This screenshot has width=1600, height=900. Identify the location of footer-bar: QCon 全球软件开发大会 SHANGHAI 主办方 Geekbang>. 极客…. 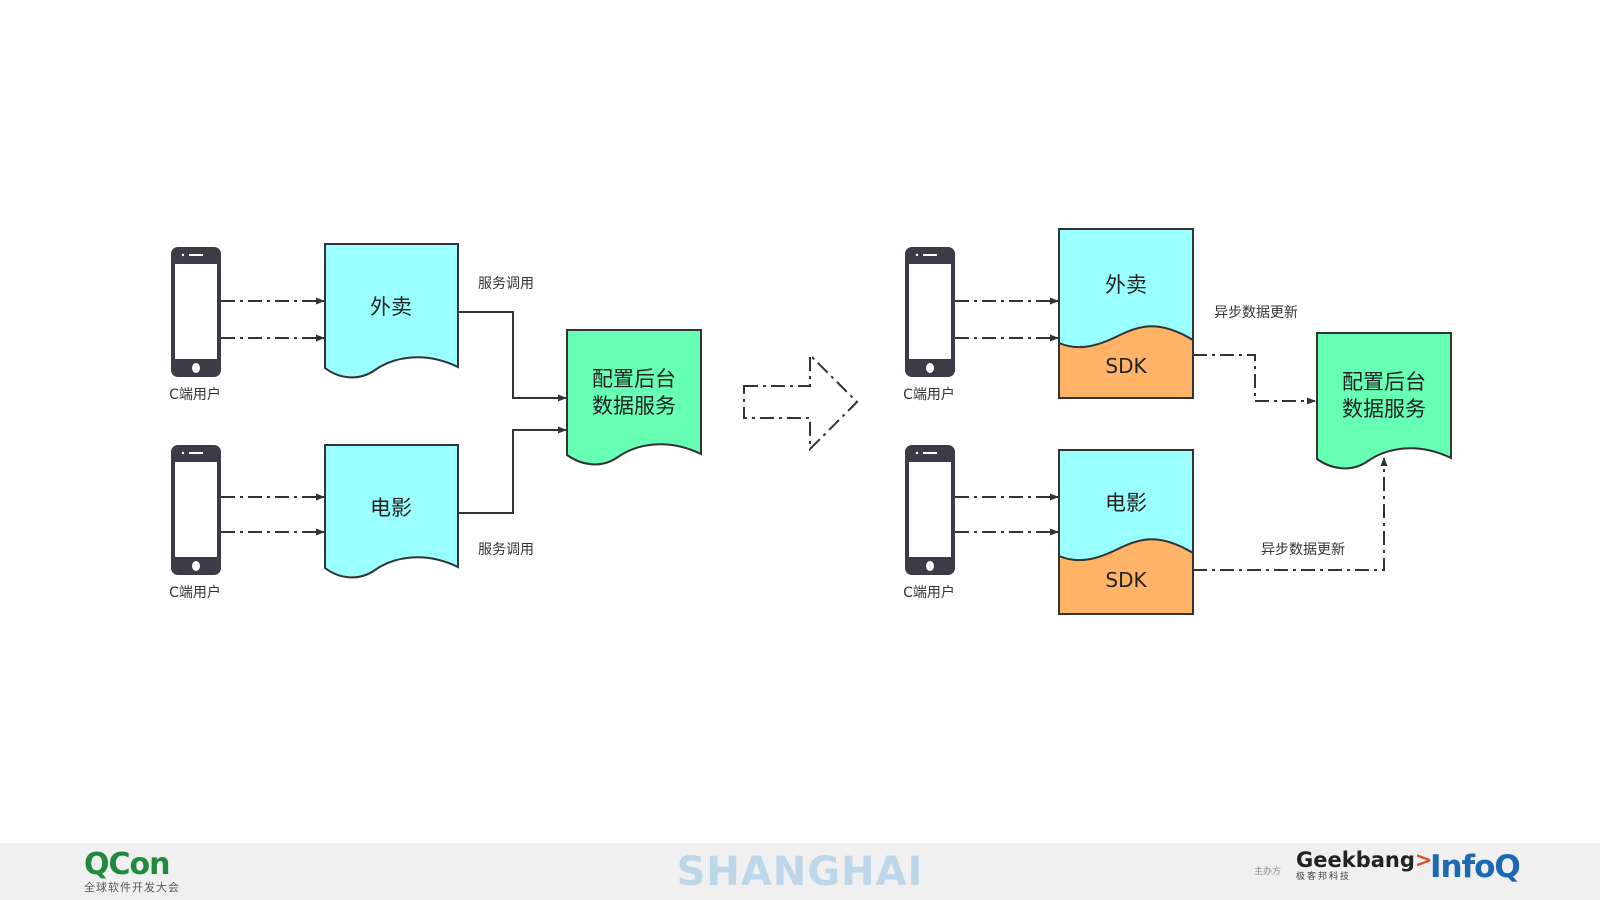
(800, 871).